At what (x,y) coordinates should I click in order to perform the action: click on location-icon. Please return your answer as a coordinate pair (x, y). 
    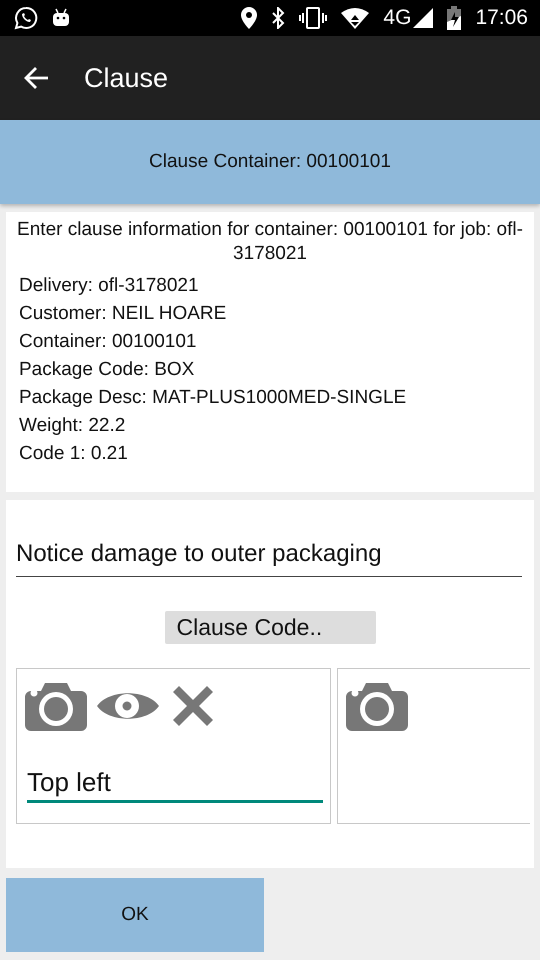
    Looking at the image, I should click on (249, 18).